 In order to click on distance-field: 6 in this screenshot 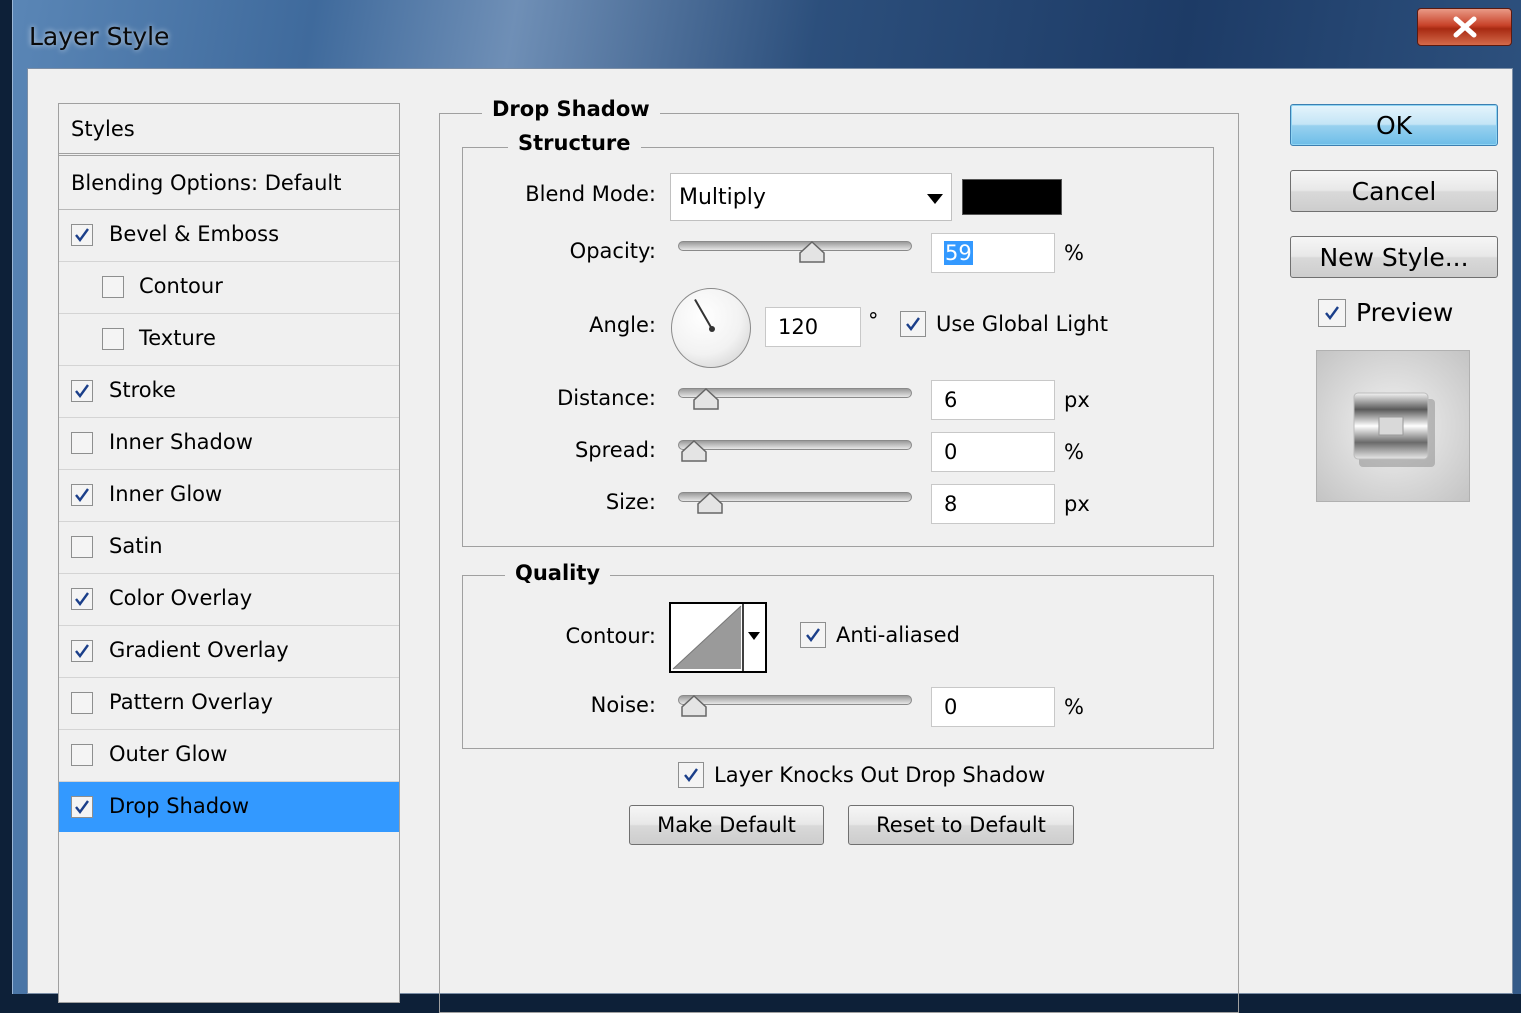, I will do `click(993, 400)`.